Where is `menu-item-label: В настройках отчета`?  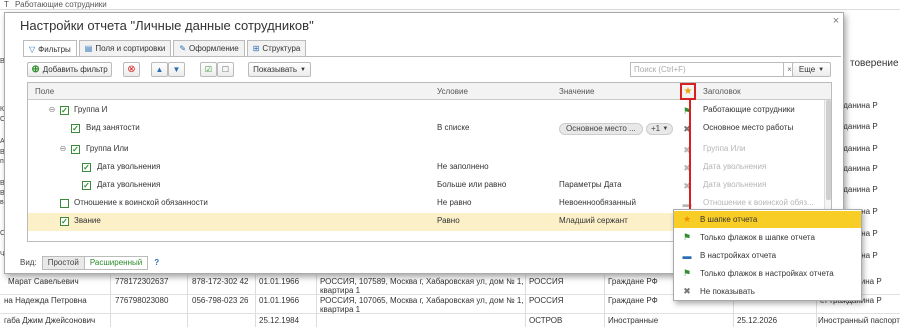
menu-item-label: В настройках отчета is located at coordinates (738, 255).